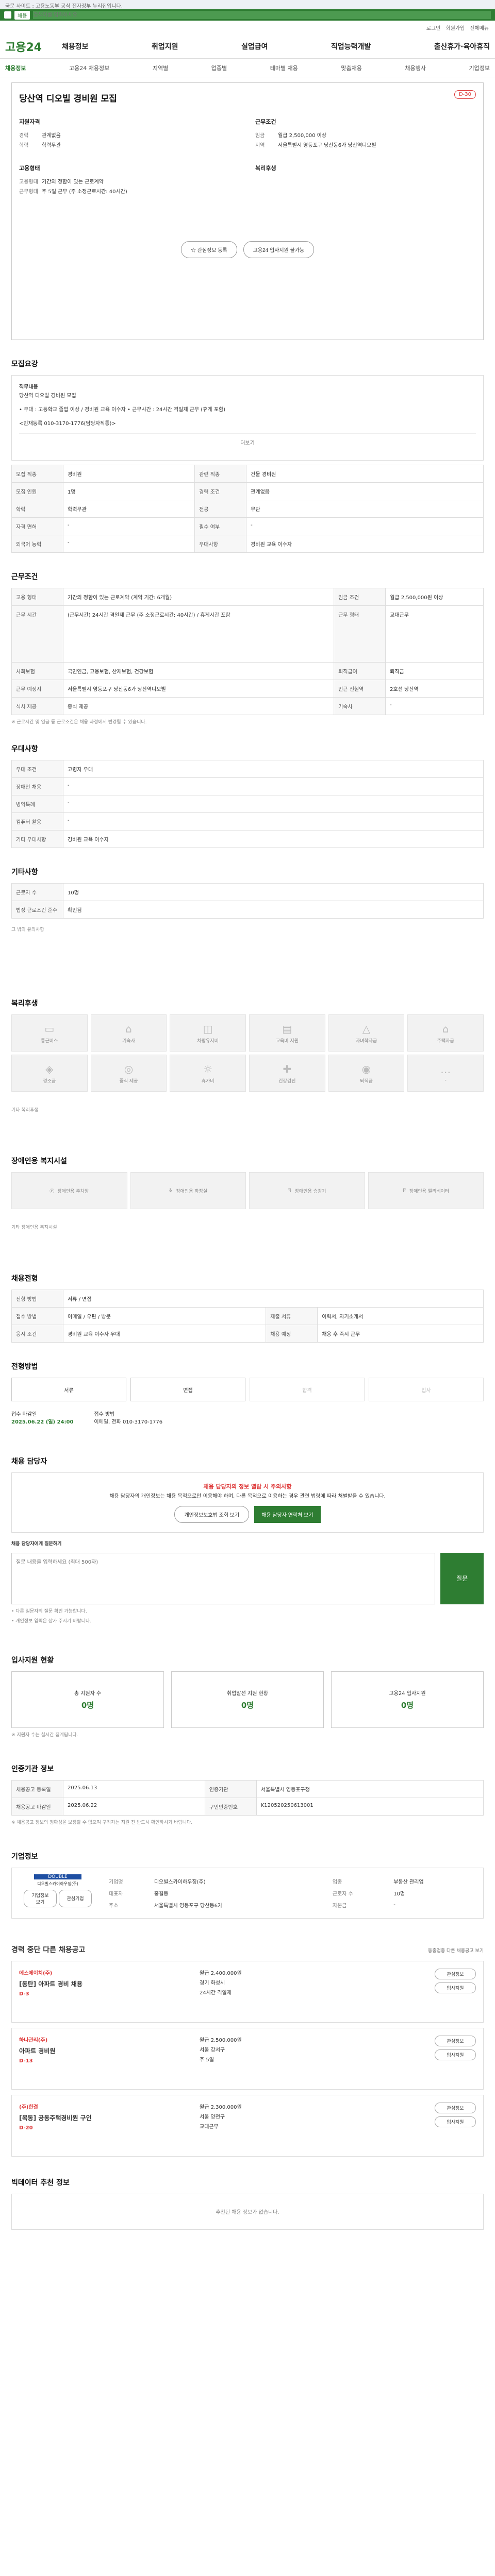  What do you see at coordinates (24, 577) in the screenshot?
I see `section-title: 근무조건` at bounding box center [24, 577].